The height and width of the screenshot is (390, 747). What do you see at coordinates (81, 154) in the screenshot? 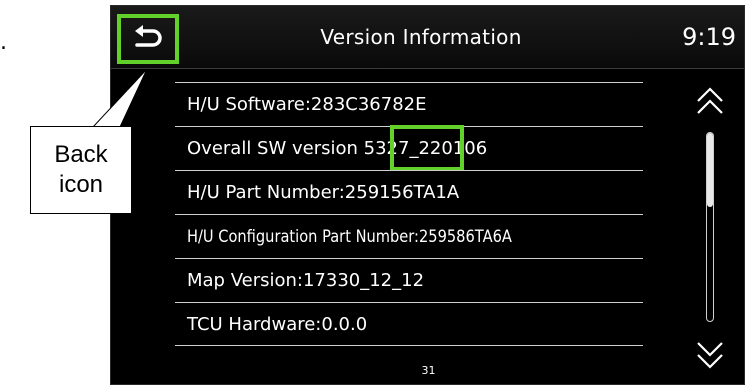
I see `callout-text: Back` at bounding box center [81, 154].